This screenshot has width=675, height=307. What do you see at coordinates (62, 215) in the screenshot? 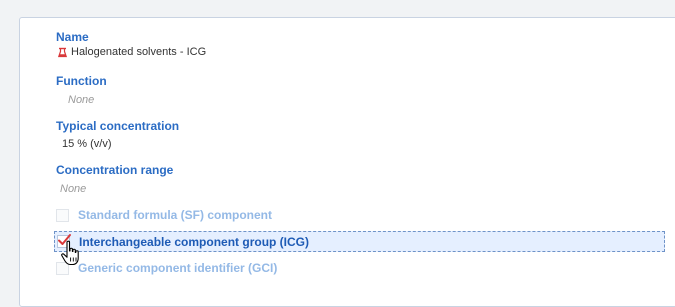
I see `sf-component-checkbox` at bounding box center [62, 215].